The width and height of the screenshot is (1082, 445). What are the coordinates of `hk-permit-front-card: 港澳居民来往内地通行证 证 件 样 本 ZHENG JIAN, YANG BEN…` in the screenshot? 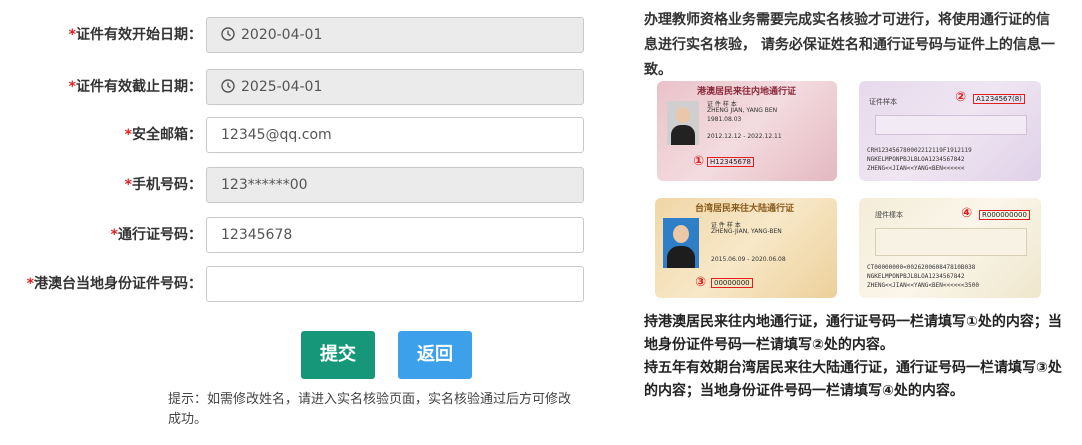 It's located at (747, 131).